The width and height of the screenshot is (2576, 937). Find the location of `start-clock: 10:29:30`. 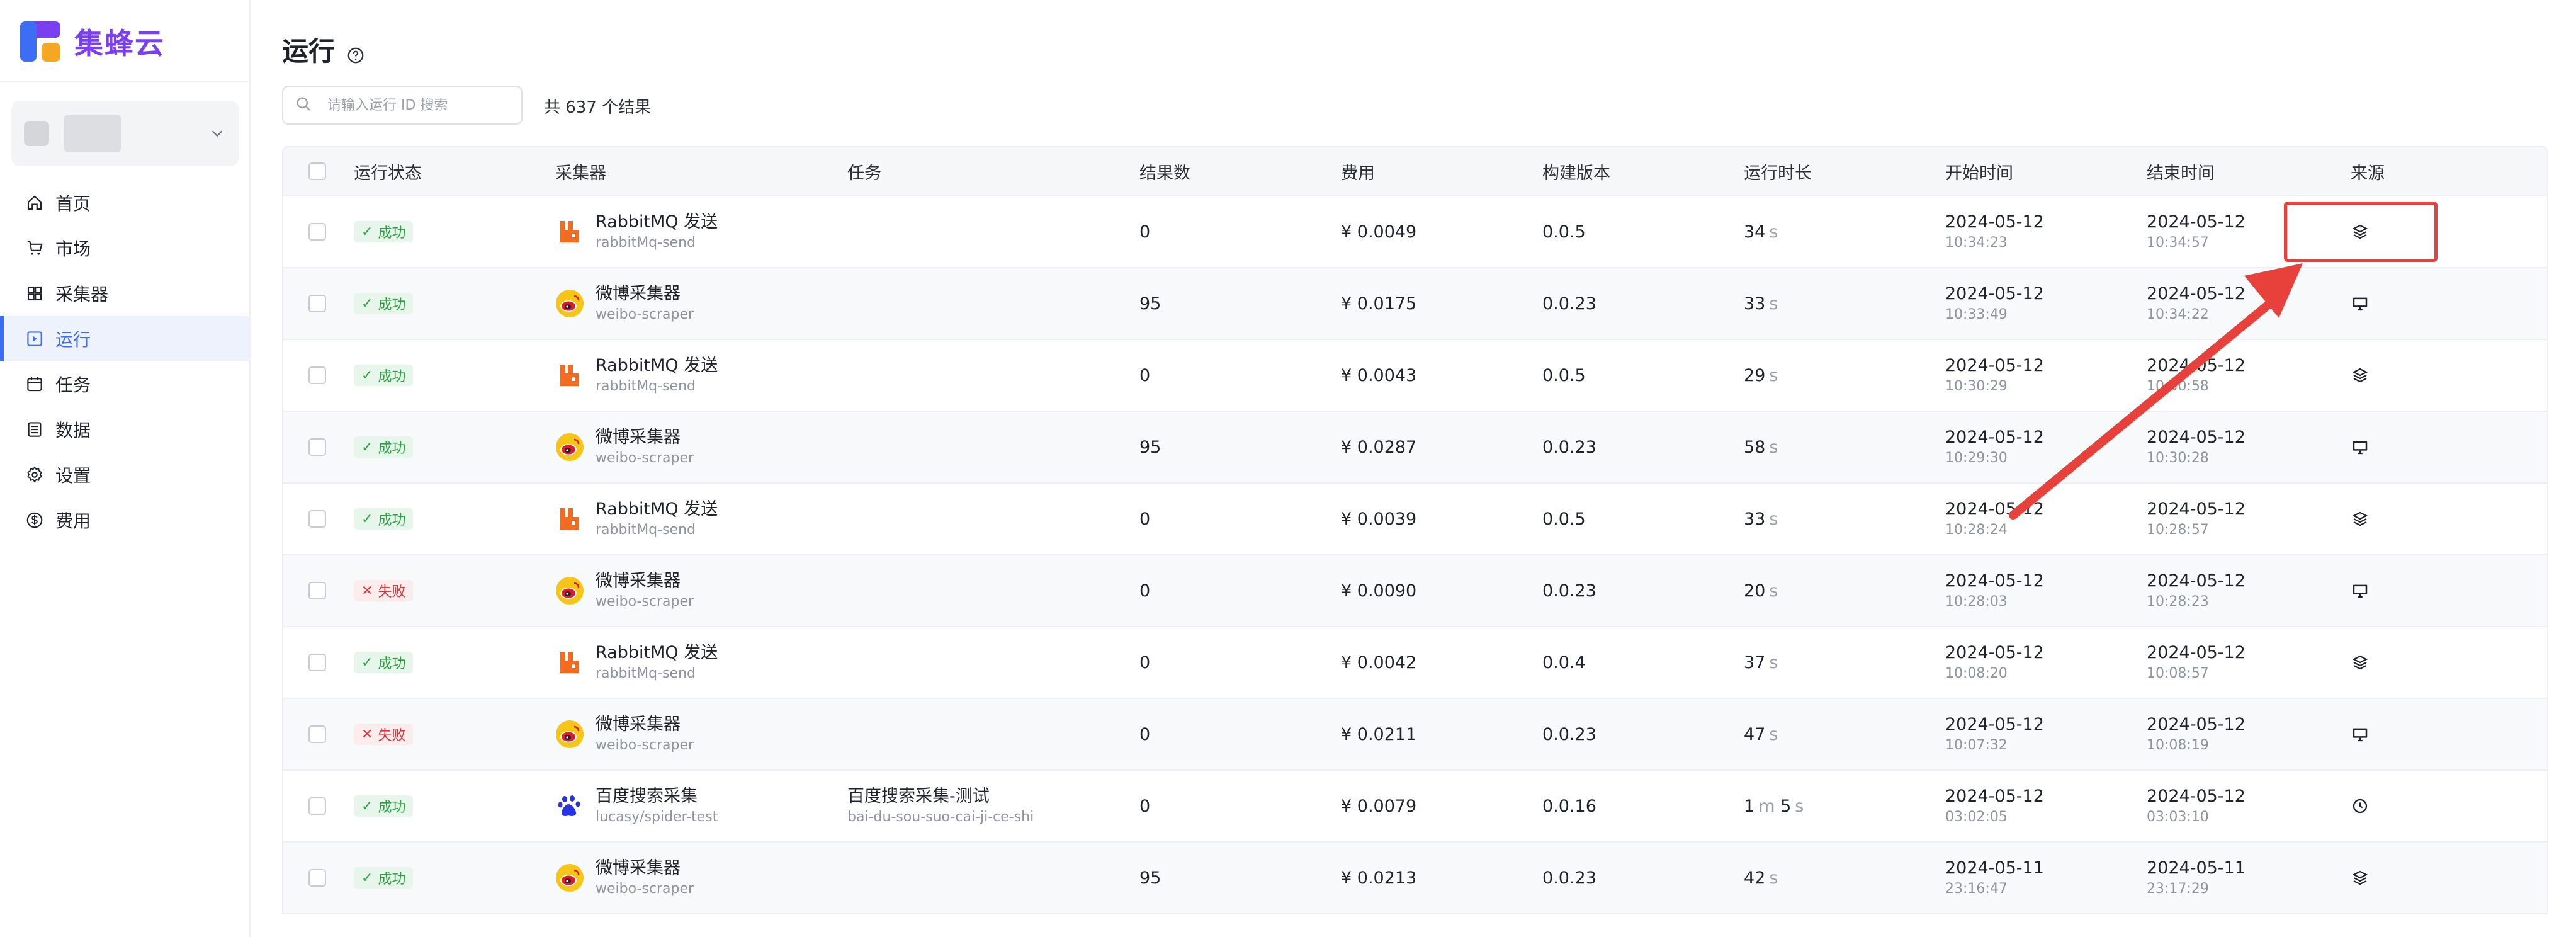

start-clock: 10:29:30 is located at coordinates (1976, 458).